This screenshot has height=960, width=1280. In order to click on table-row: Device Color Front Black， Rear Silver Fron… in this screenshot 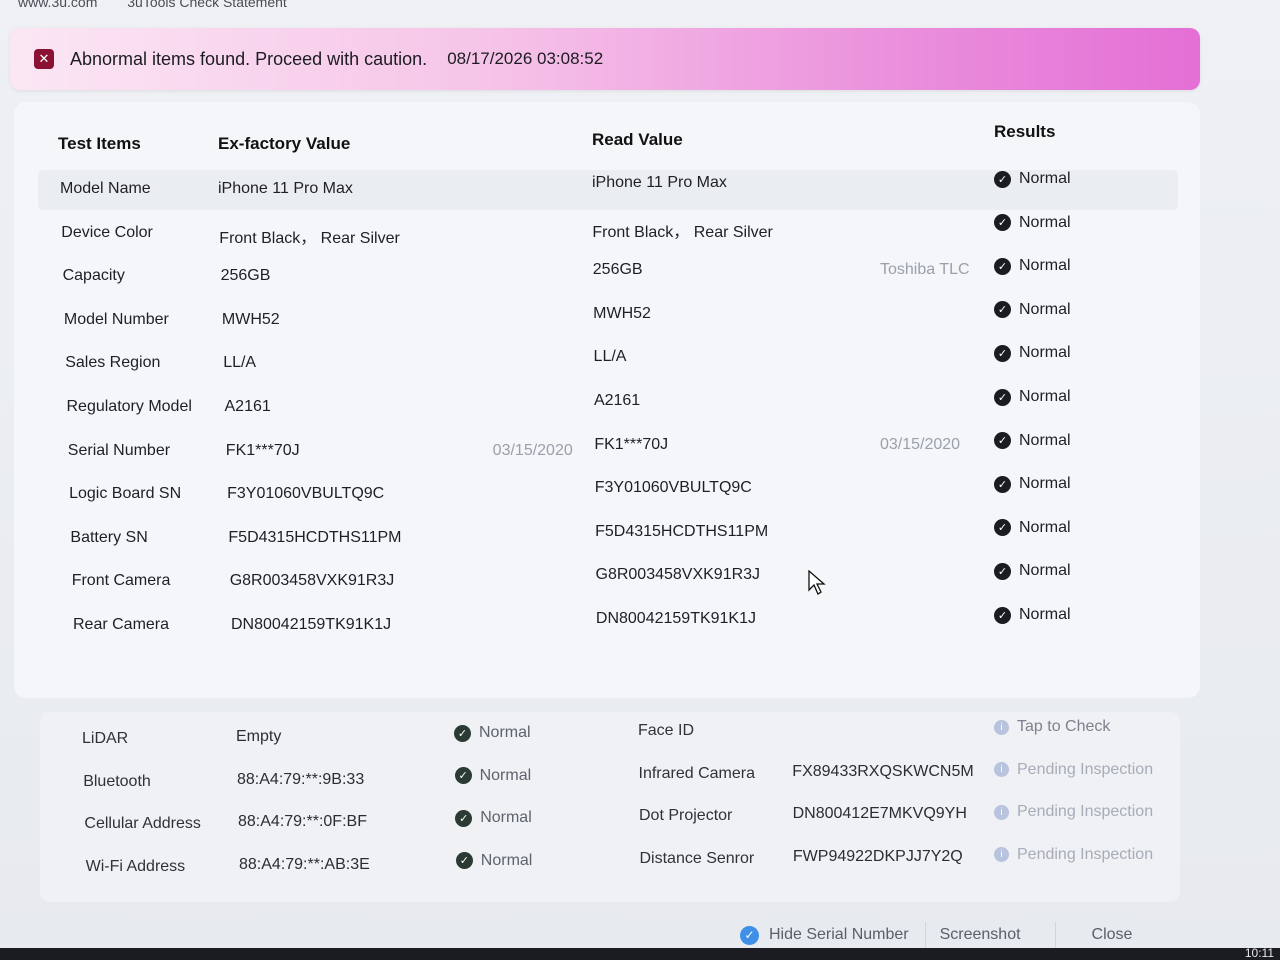, I will do `click(608, 234)`.